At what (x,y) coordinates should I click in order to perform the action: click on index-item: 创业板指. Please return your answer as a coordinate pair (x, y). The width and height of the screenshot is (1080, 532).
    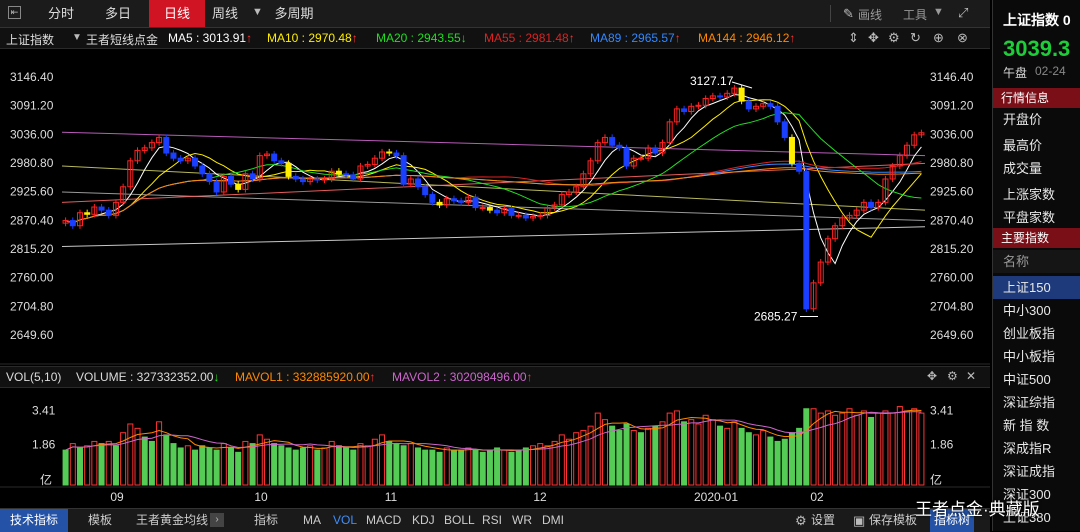
    Looking at the image, I should click on (1036, 333).